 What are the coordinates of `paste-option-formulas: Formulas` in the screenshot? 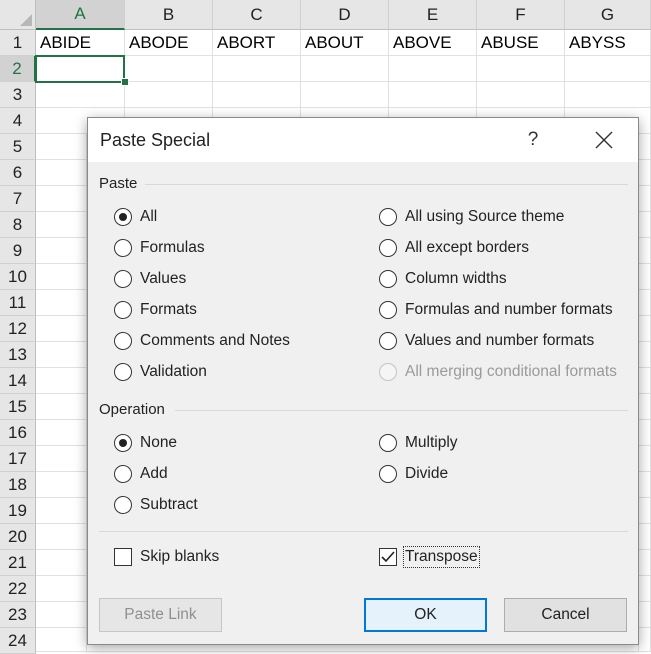 It's located at (159, 248).